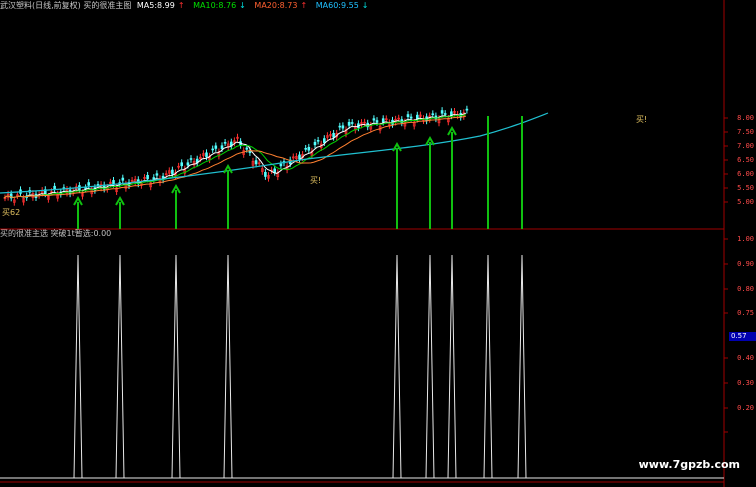 The image size is (756, 487). I want to click on price-tick: 7.50, so click(745, 132).